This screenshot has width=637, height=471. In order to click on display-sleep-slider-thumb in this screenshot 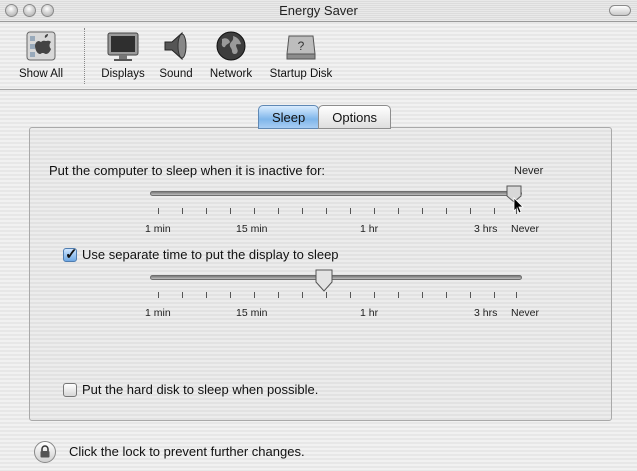, I will do `click(324, 281)`.